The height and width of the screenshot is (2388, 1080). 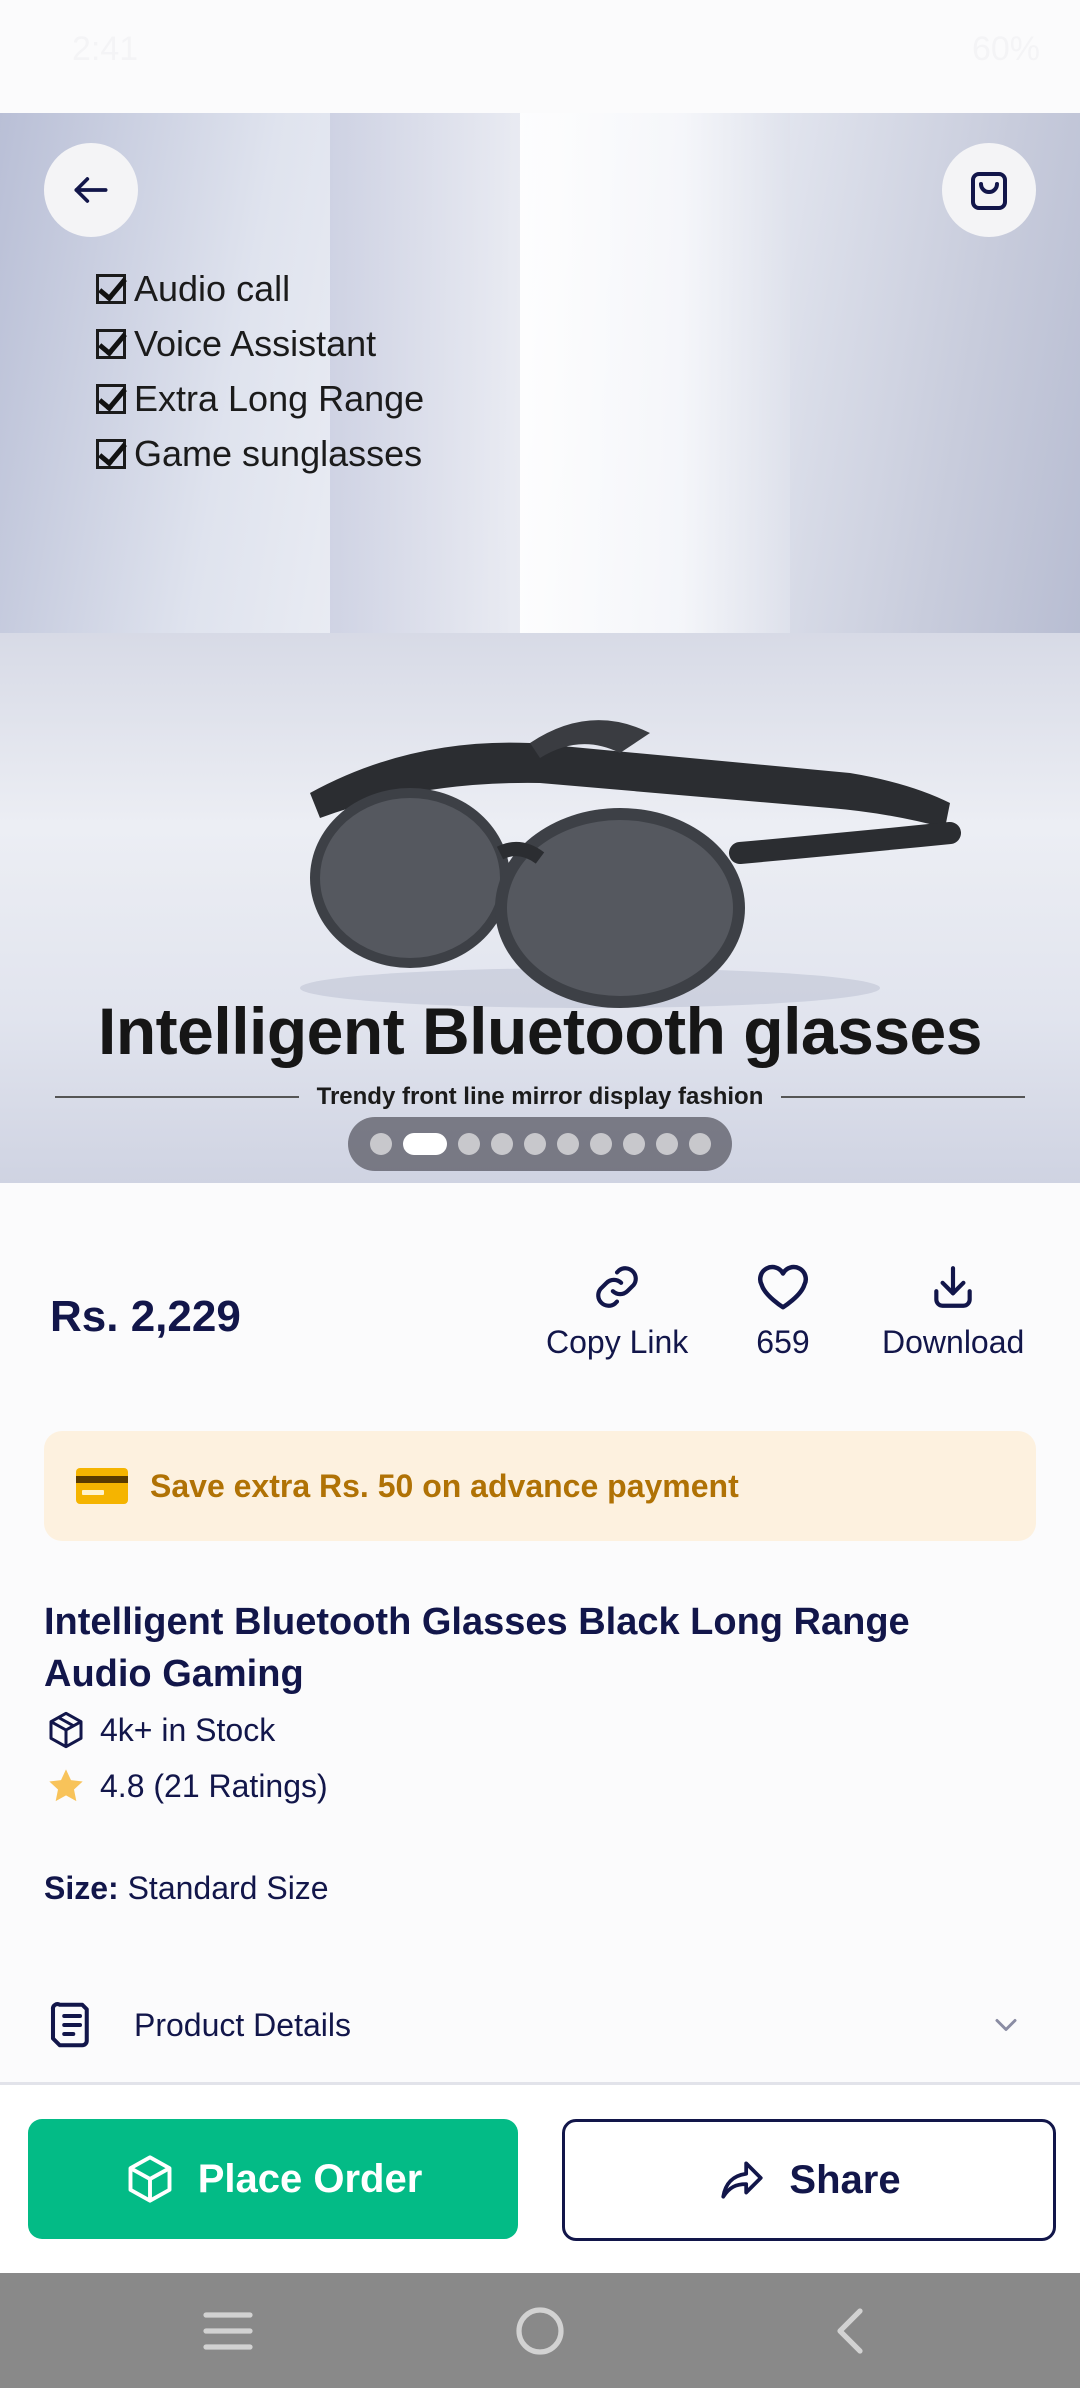 I want to click on like-count: 659, so click(x=783, y=1342).